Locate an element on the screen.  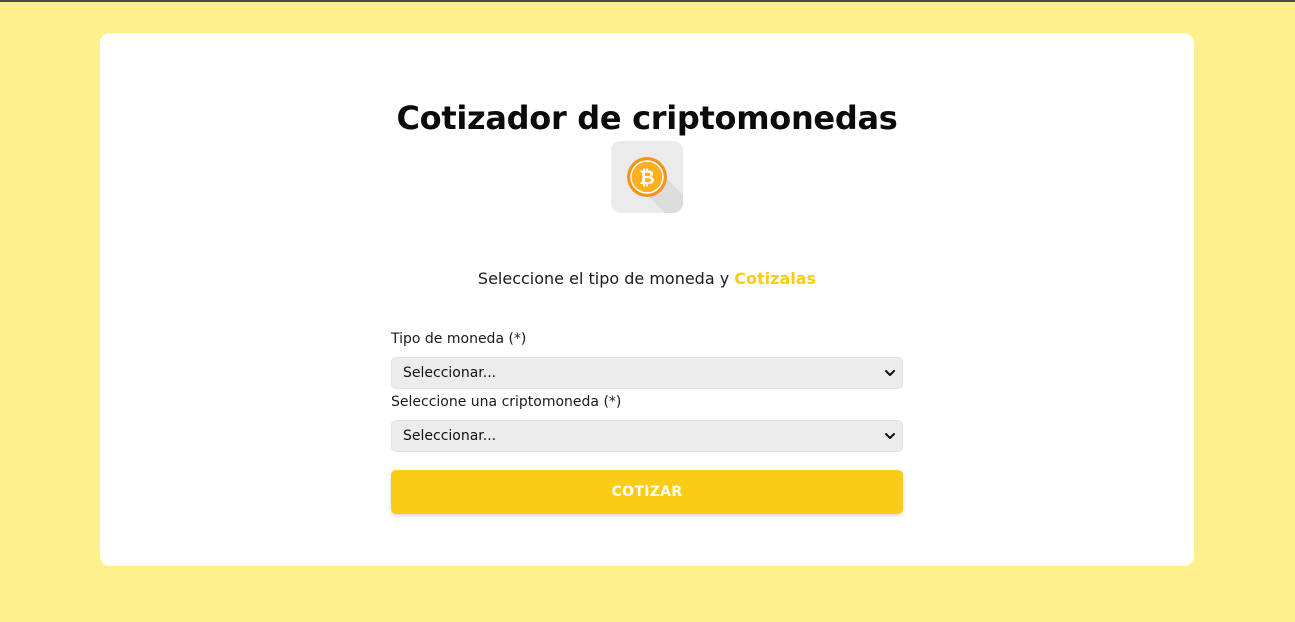
logo: ₿ is located at coordinates (647, 177).